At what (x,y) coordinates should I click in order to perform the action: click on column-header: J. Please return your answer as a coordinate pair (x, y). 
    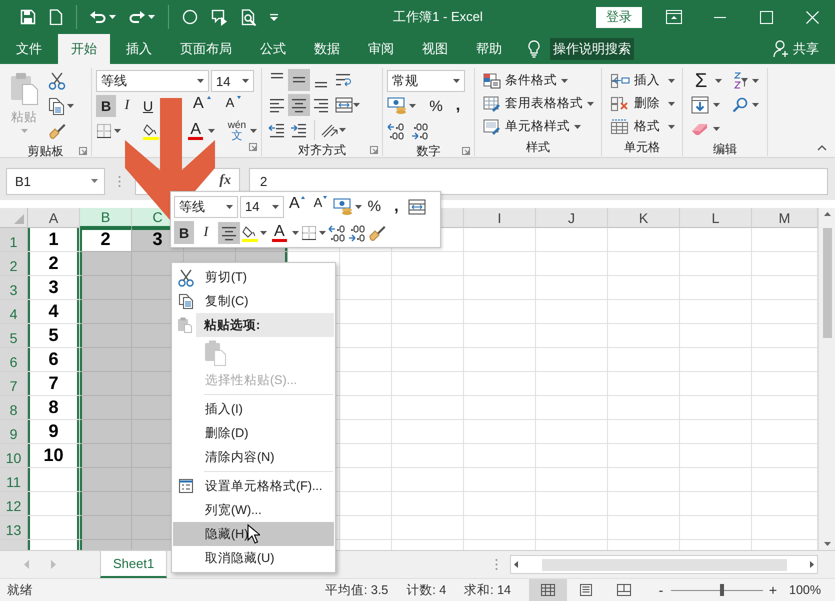
    Looking at the image, I should click on (572, 218).